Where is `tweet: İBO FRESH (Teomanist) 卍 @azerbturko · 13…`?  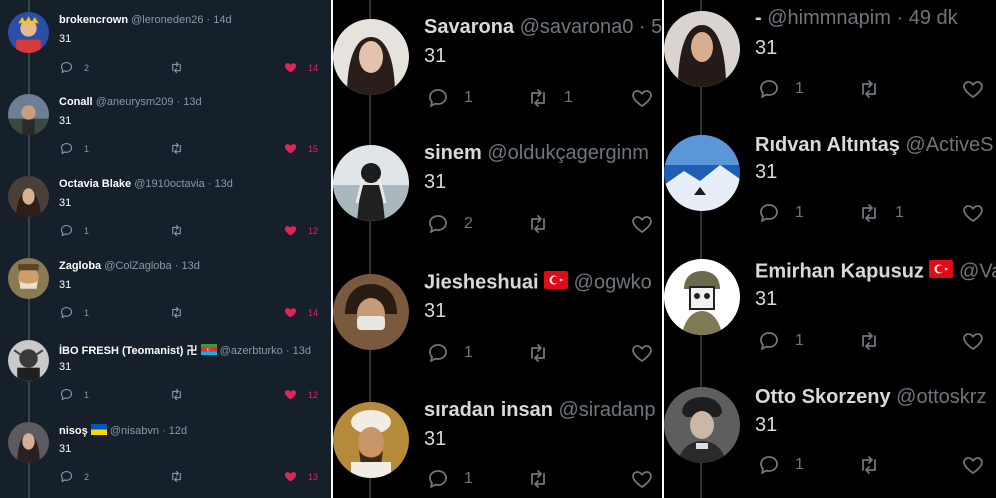 tweet: İBO FRESH (Teomanist) 卍 @azerbturko · 13… is located at coordinates (165, 376).